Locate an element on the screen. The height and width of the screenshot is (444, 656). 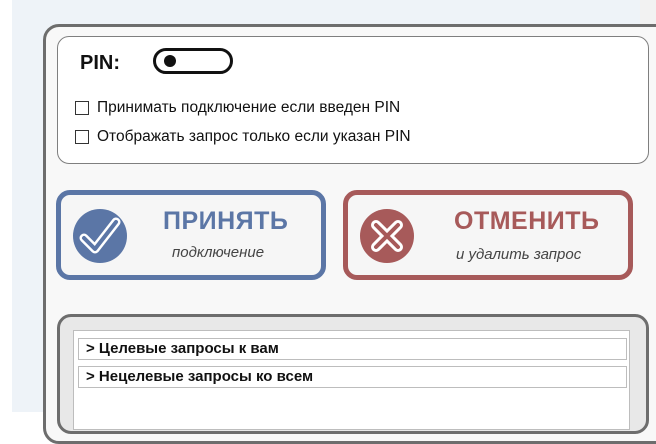
show-only-with-pin-checkbox is located at coordinates (82, 137).